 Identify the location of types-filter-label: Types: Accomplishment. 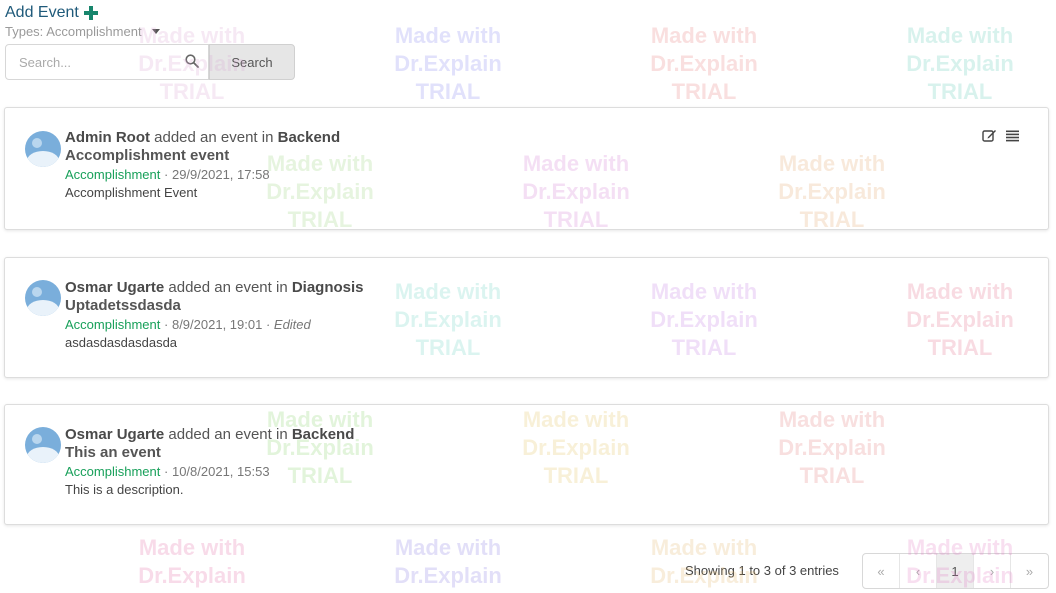
(73, 31).